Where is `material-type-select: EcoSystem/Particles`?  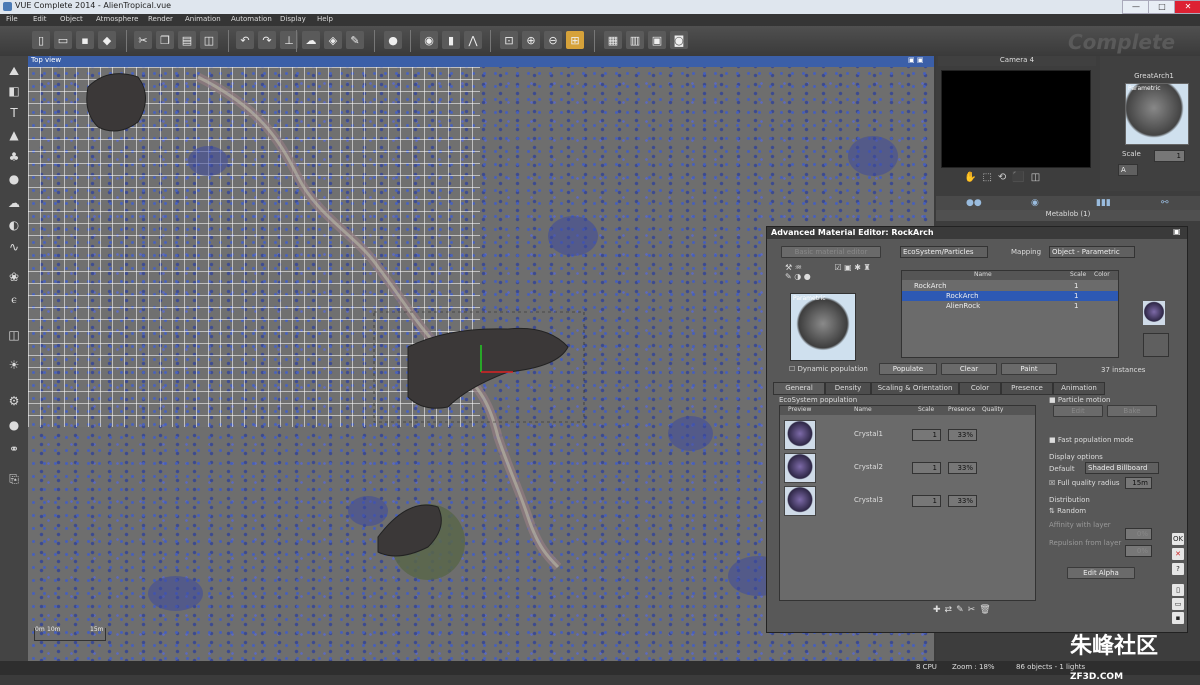
material-type-select: EcoSystem/Particles is located at coordinates (944, 252).